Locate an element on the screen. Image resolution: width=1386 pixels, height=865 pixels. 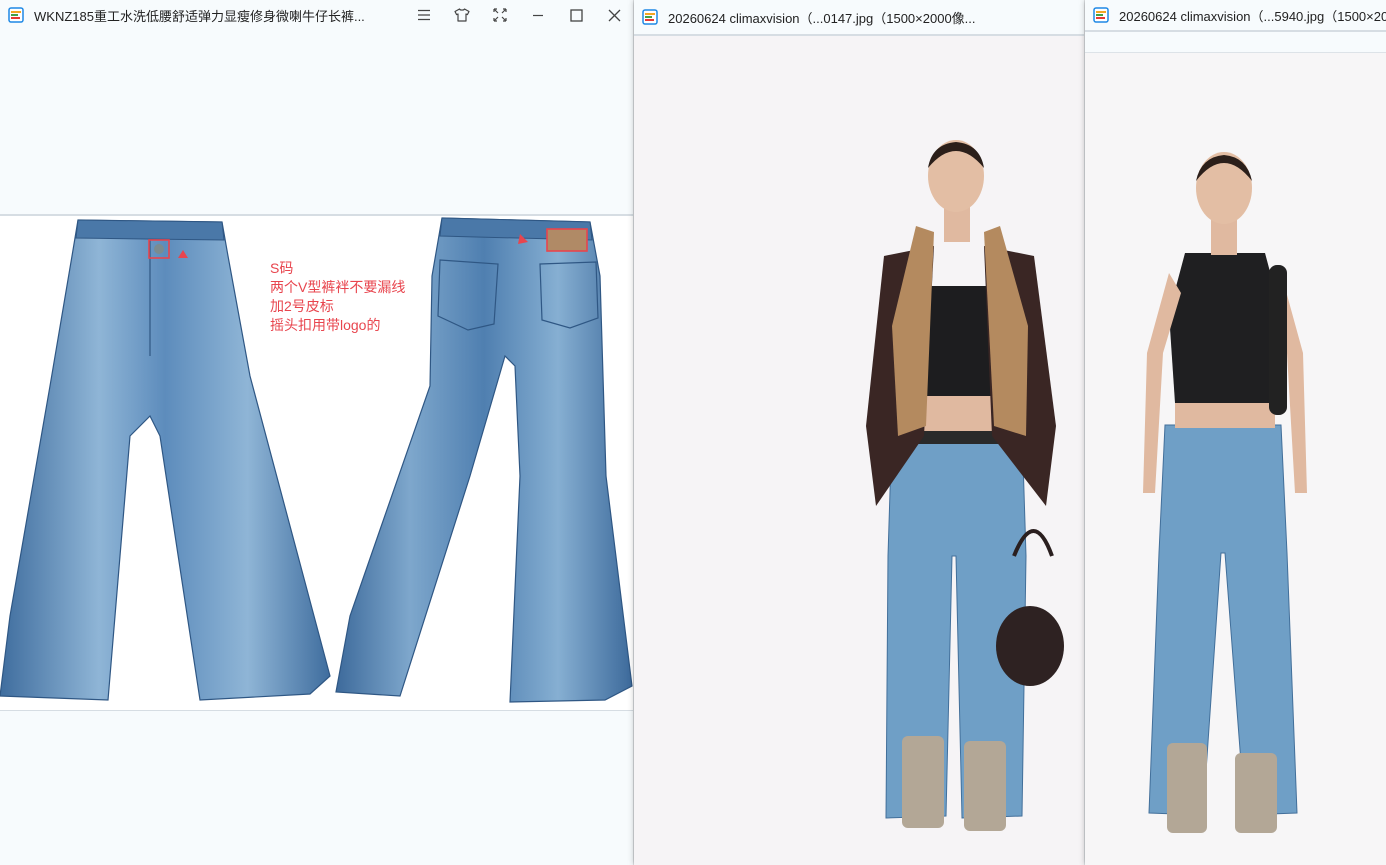
annotation-line: 摇头扣用带logo的 is located at coordinates (325, 325).